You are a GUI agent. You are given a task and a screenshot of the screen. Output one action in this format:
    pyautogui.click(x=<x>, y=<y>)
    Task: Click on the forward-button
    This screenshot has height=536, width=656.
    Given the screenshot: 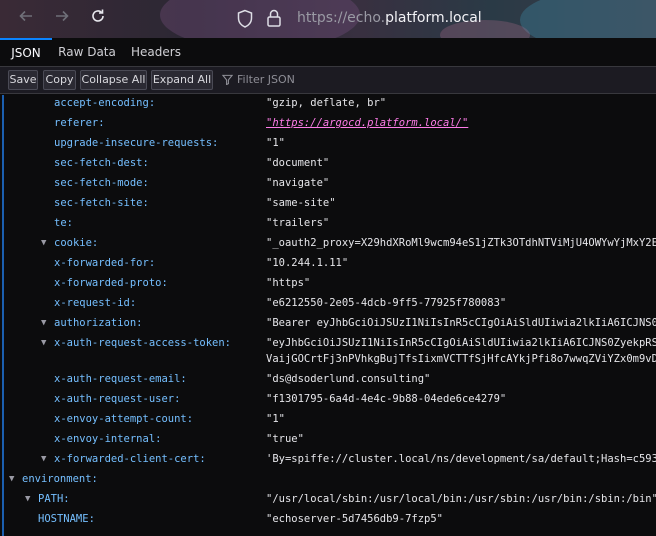 What is the action you would take?
    pyautogui.click(x=62, y=19)
    